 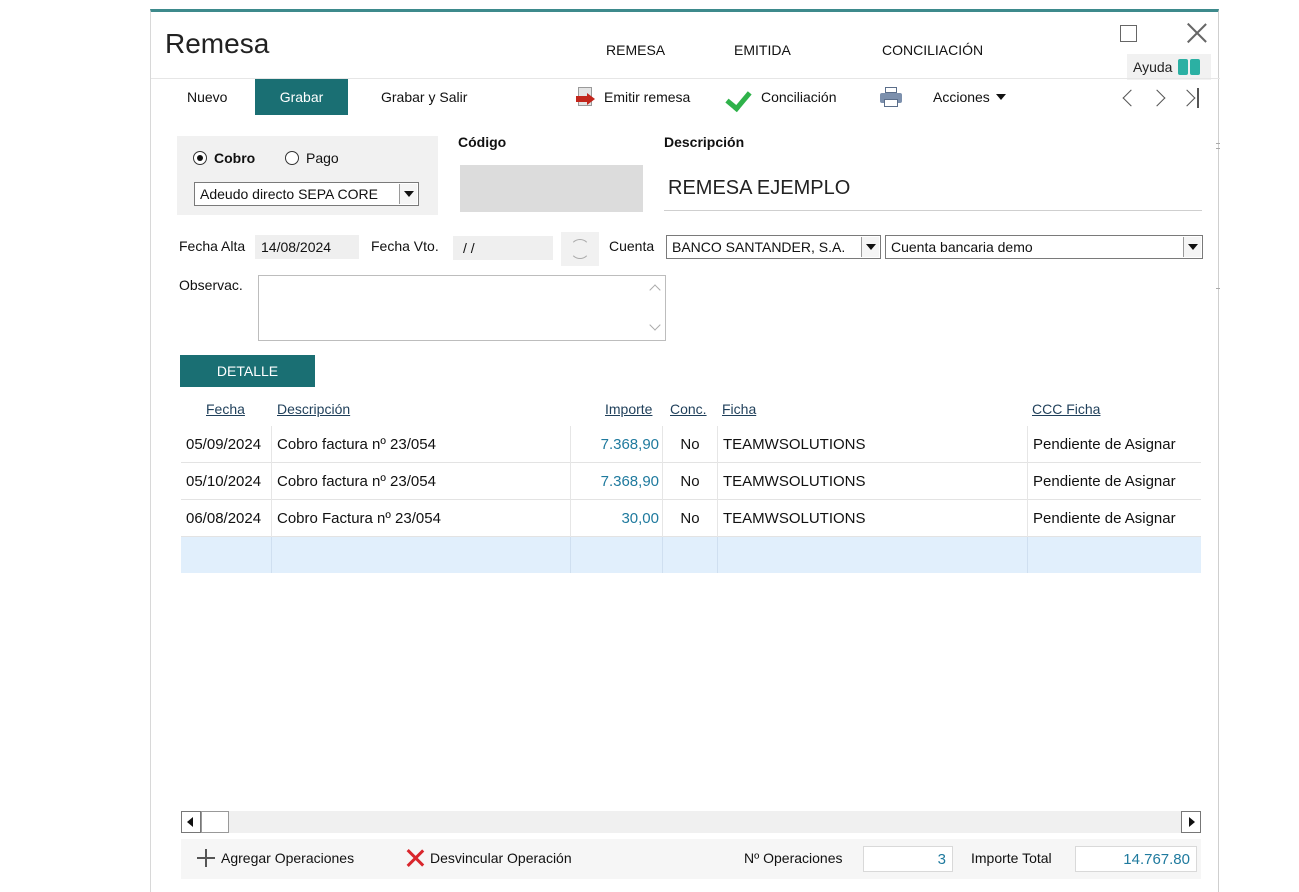 I want to click on emitir-remesa-button: Emitir remesa, so click(x=632, y=97).